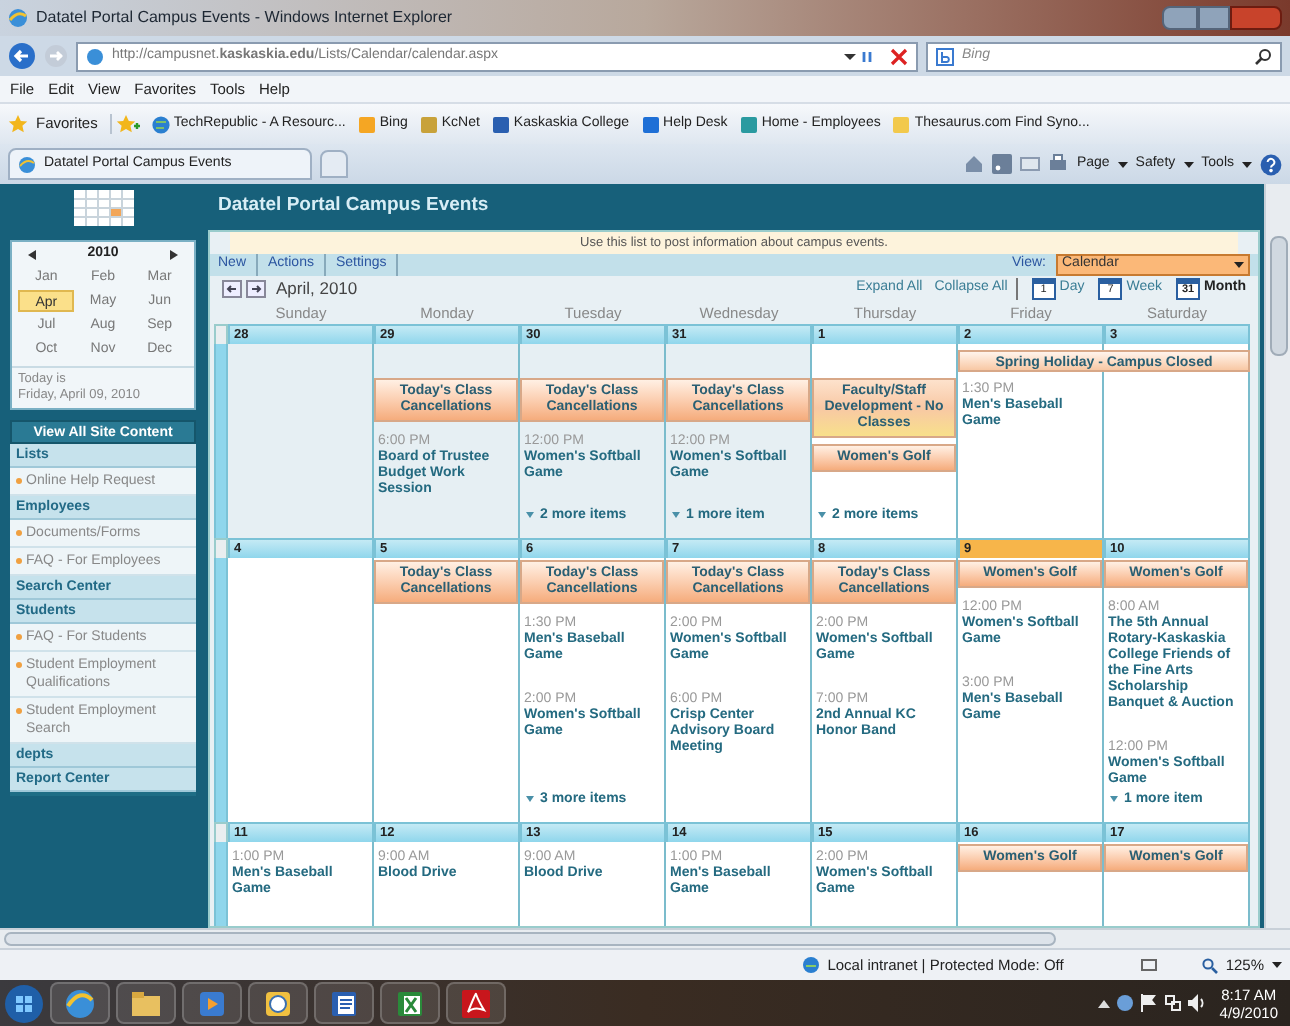 The height and width of the screenshot is (1026, 1290). Describe the element at coordinates (1277, 556) in the screenshot. I see `vertical-scrollbar` at that location.